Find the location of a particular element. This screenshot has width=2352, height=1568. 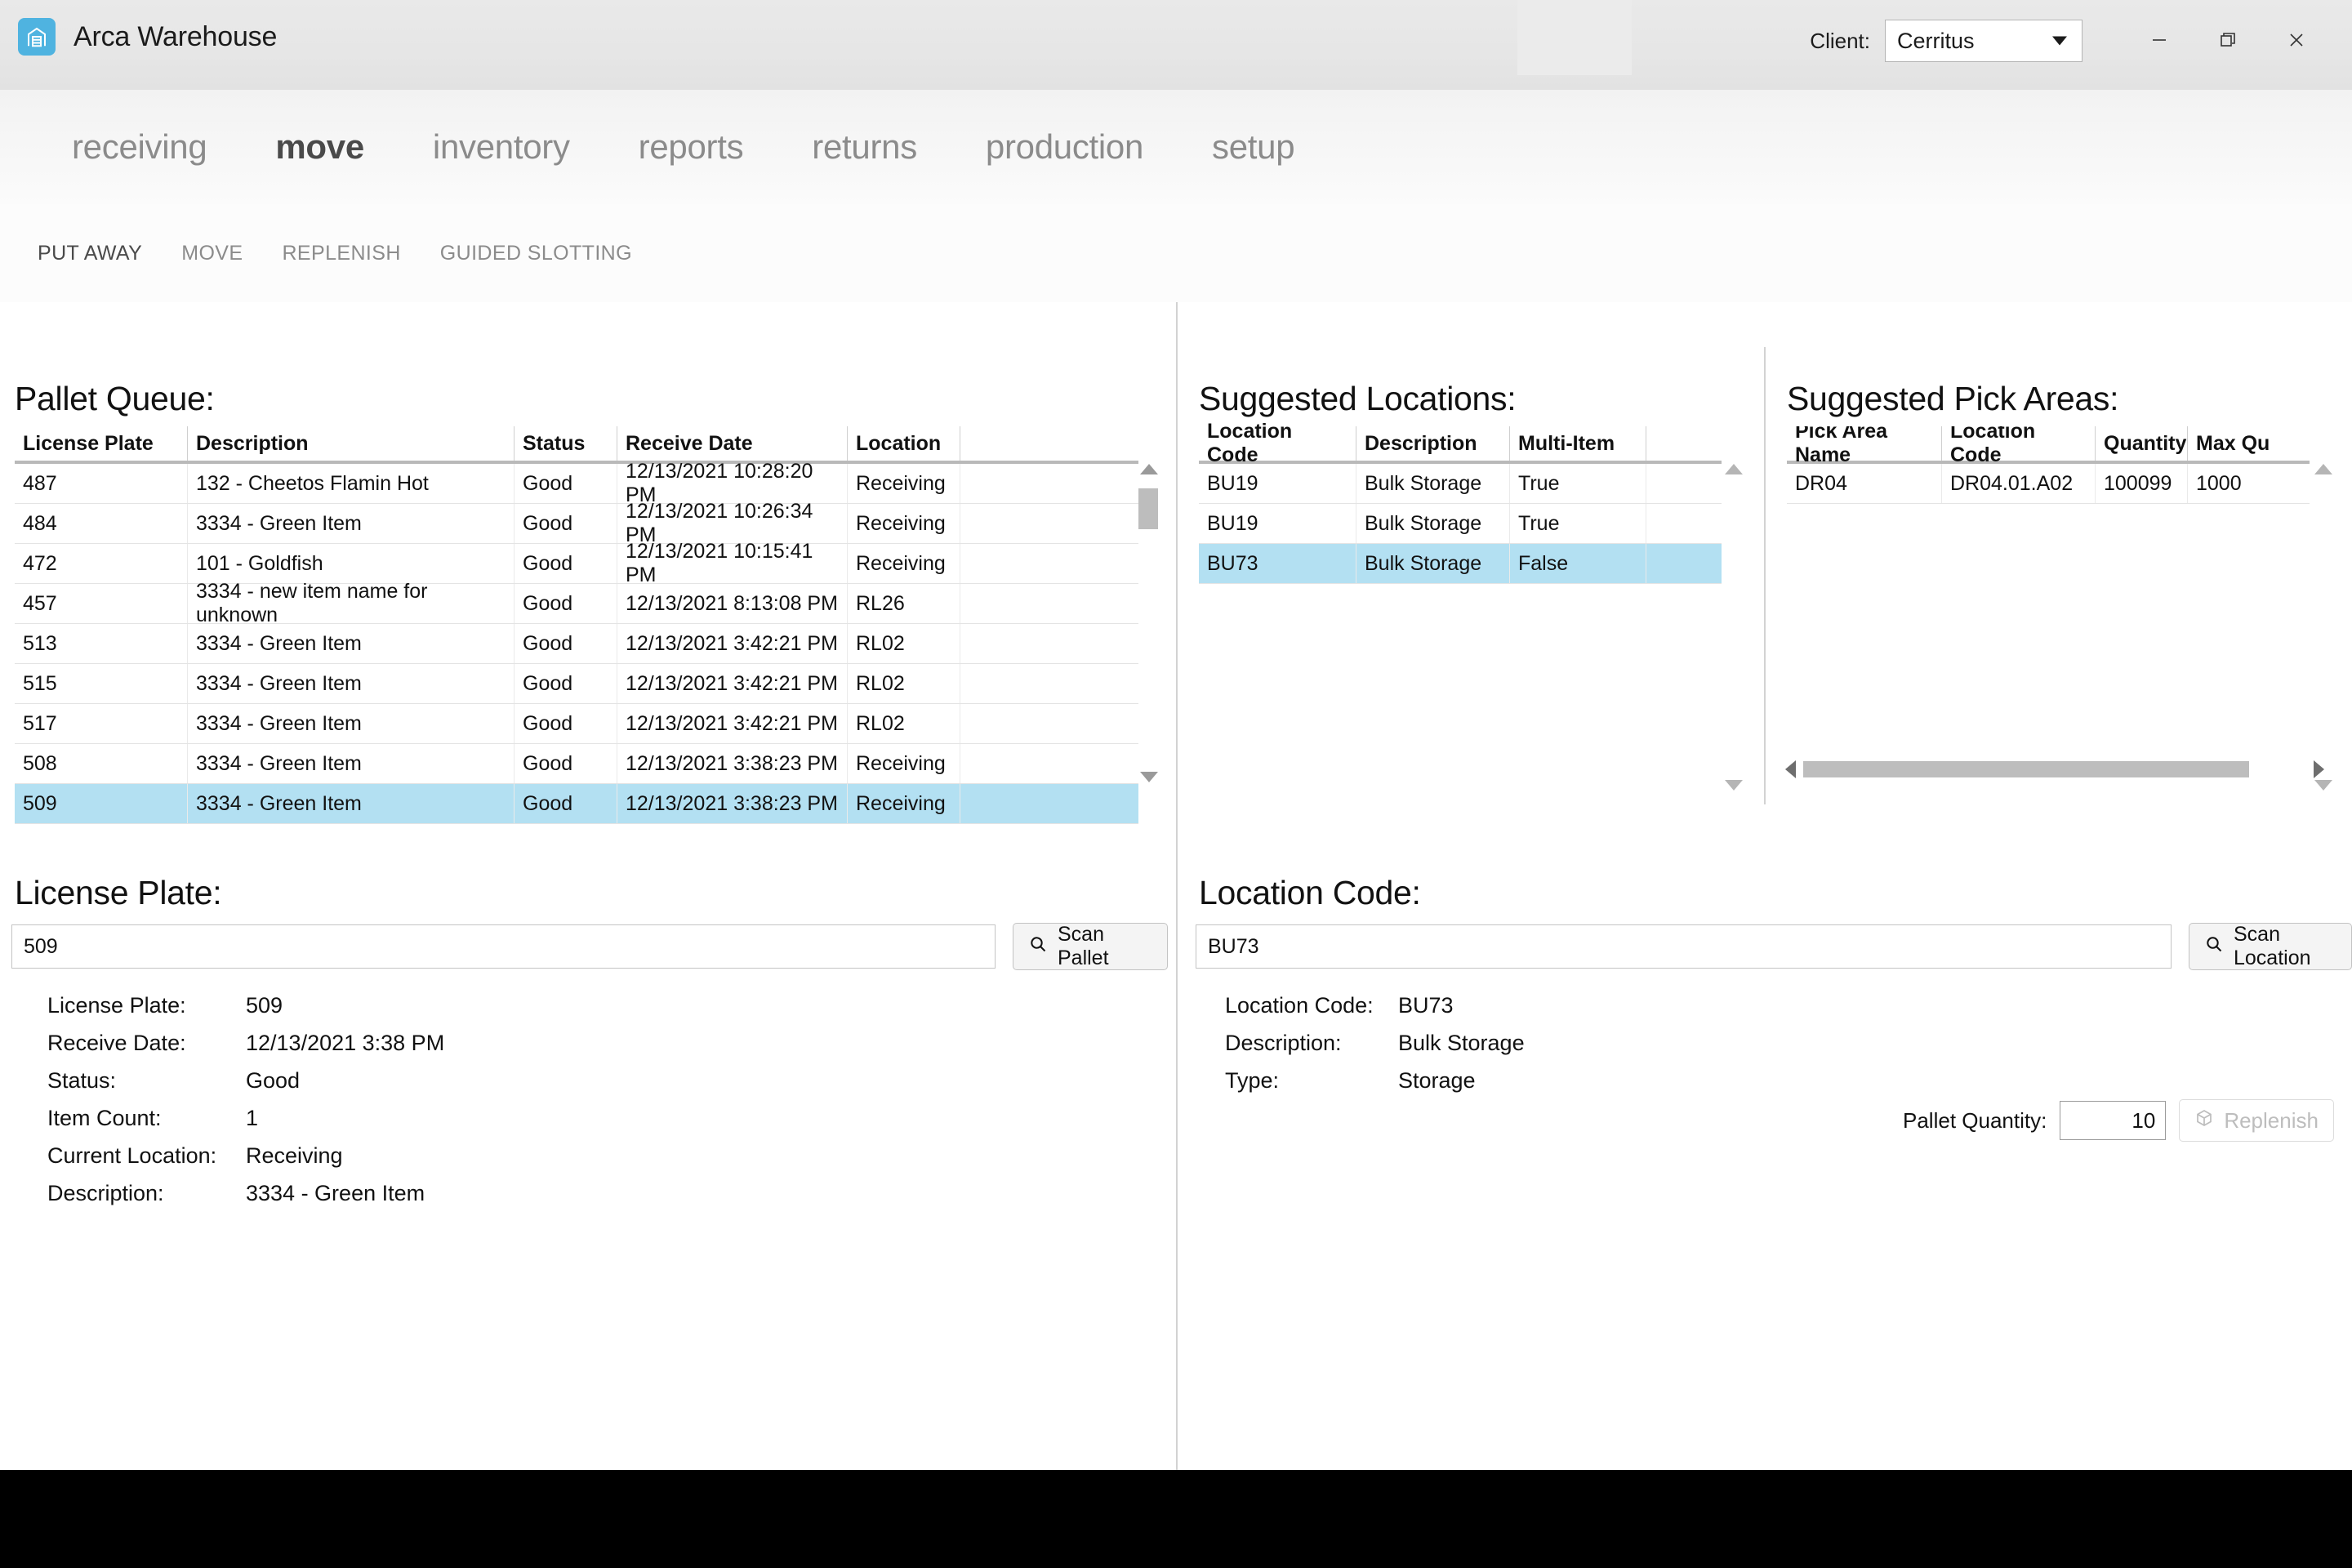

pallet-quantity-input: 10 is located at coordinates (2113, 1120).